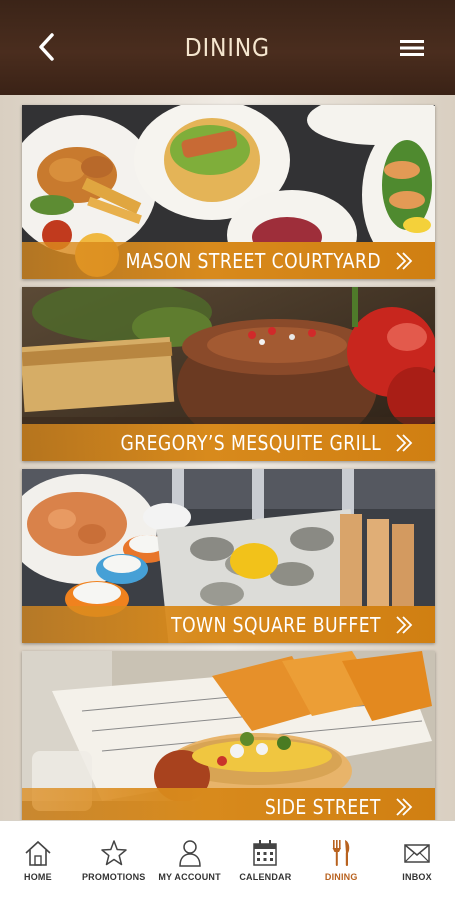 This screenshot has width=455, height=900. I want to click on calendar-icon, so click(265, 853).